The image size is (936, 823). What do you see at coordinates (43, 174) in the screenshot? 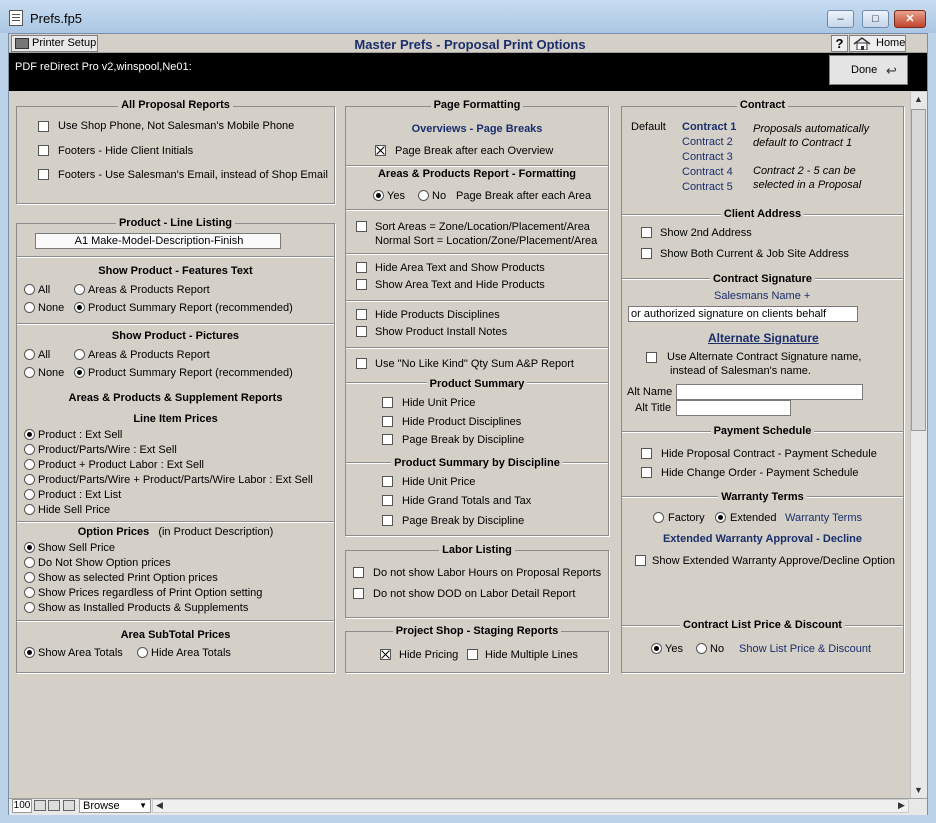
I see `salesman-email-checkbox` at bounding box center [43, 174].